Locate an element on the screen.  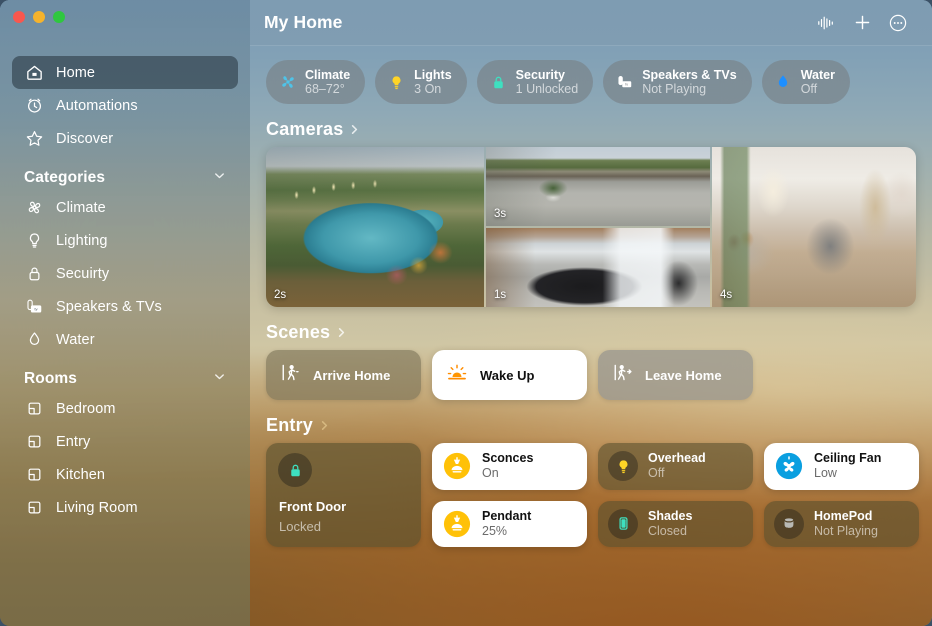
section-header-cameras: Cameras is located at coordinates (599, 129).